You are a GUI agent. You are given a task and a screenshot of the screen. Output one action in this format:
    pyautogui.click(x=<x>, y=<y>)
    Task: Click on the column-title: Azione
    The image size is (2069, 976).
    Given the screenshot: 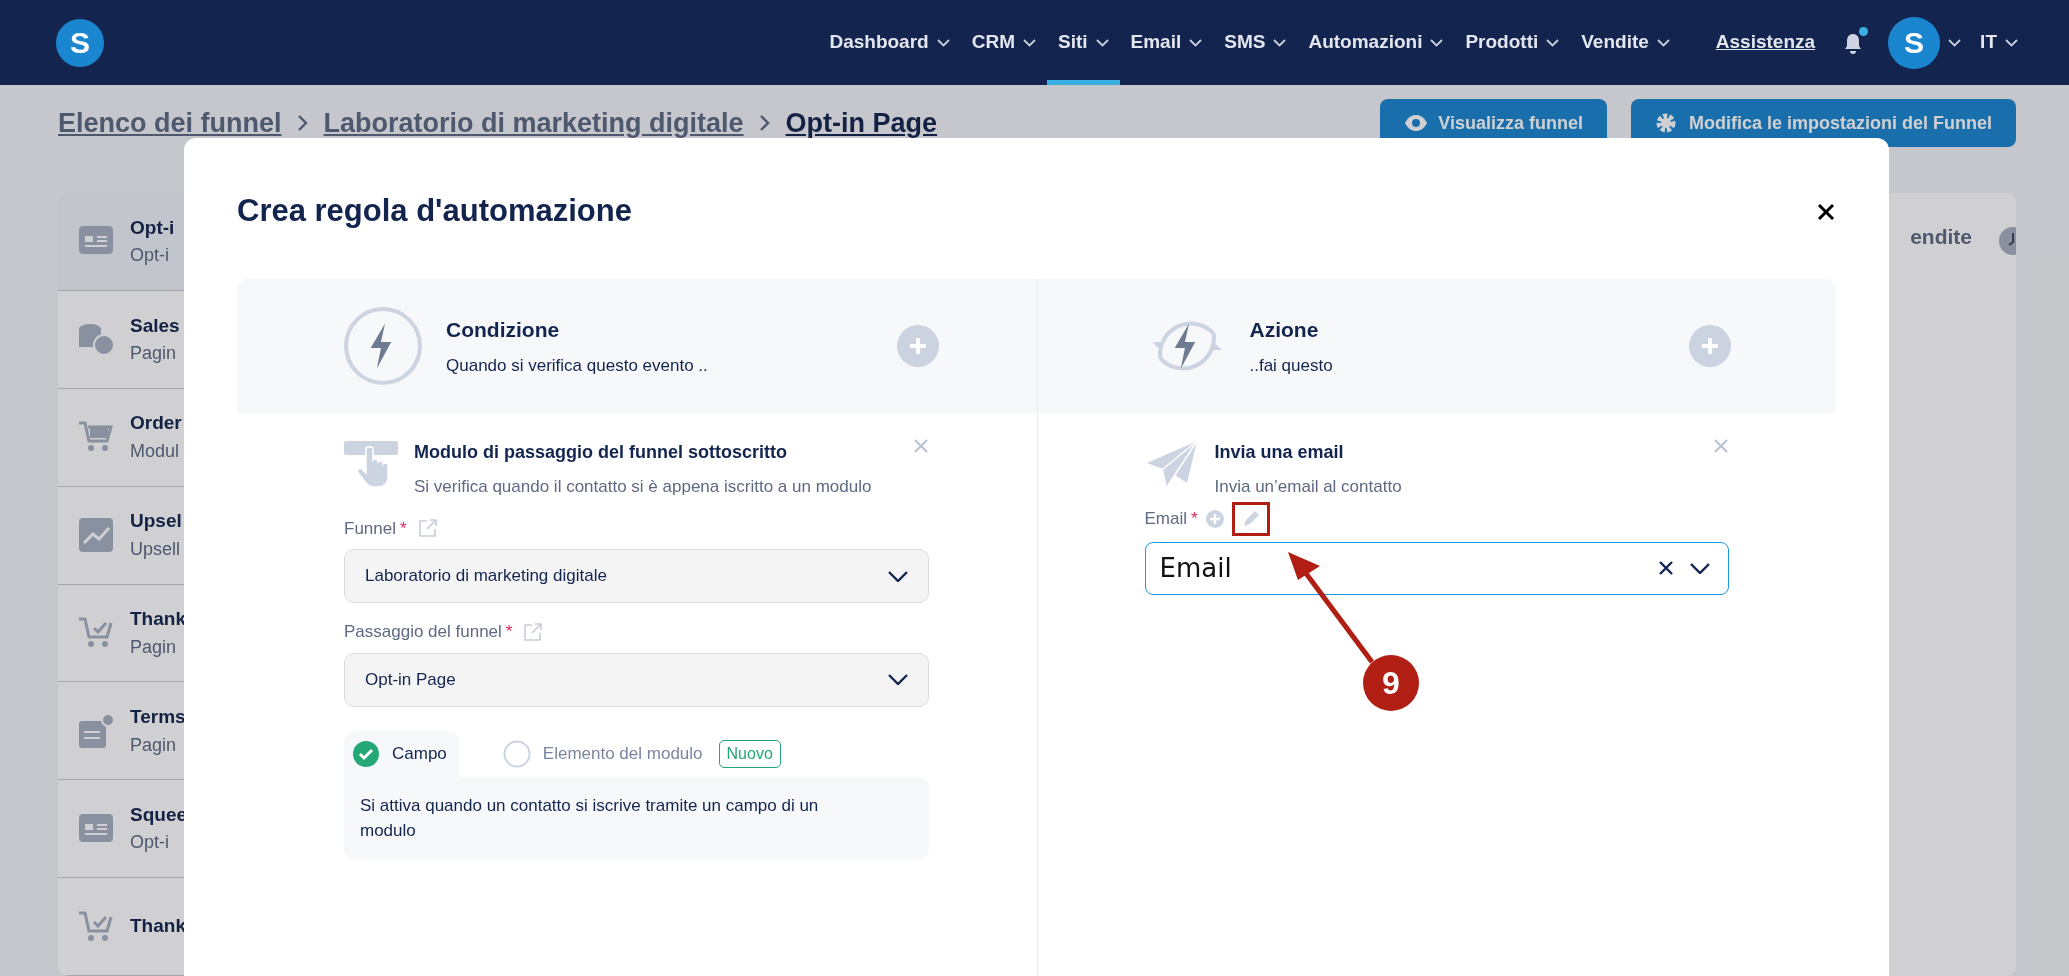 What is the action you would take?
    pyautogui.click(x=1284, y=329)
    